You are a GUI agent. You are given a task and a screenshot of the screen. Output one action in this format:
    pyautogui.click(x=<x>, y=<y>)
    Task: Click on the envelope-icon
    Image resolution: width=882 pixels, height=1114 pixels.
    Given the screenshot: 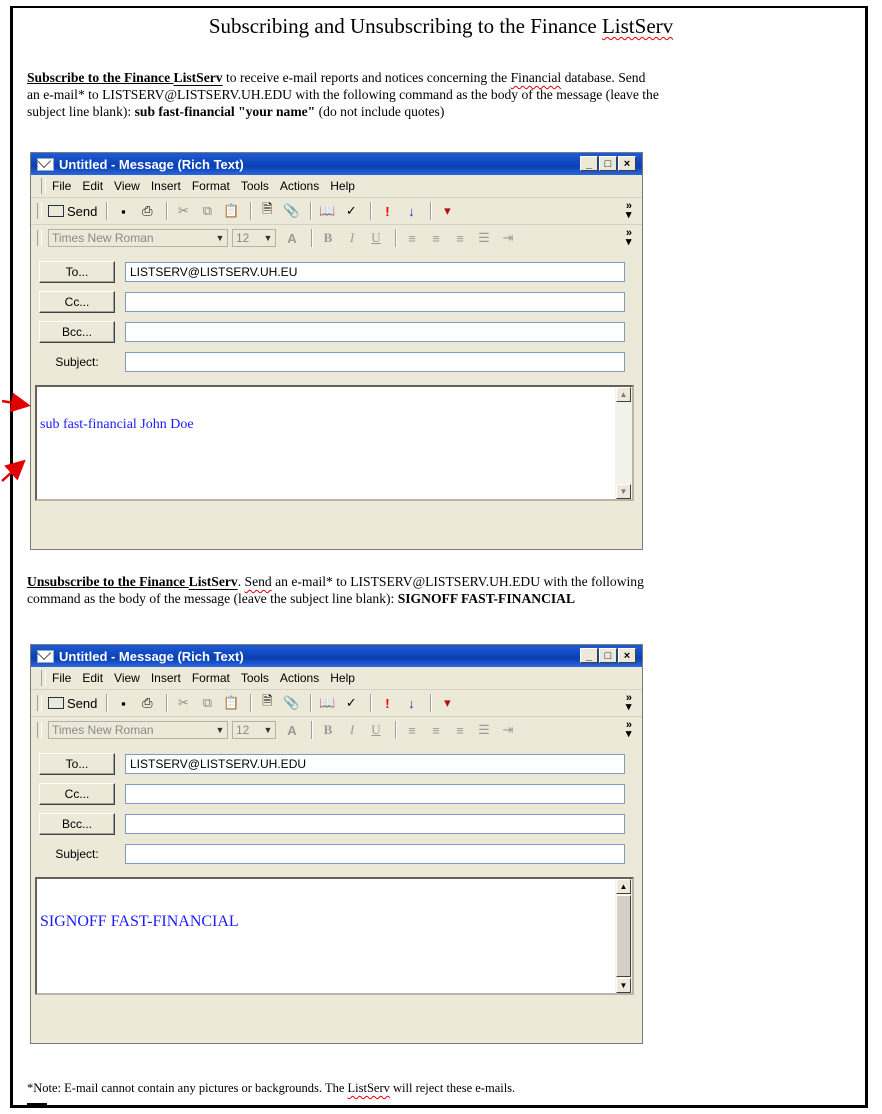 What is the action you would take?
    pyautogui.click(x=45, y=164)
    